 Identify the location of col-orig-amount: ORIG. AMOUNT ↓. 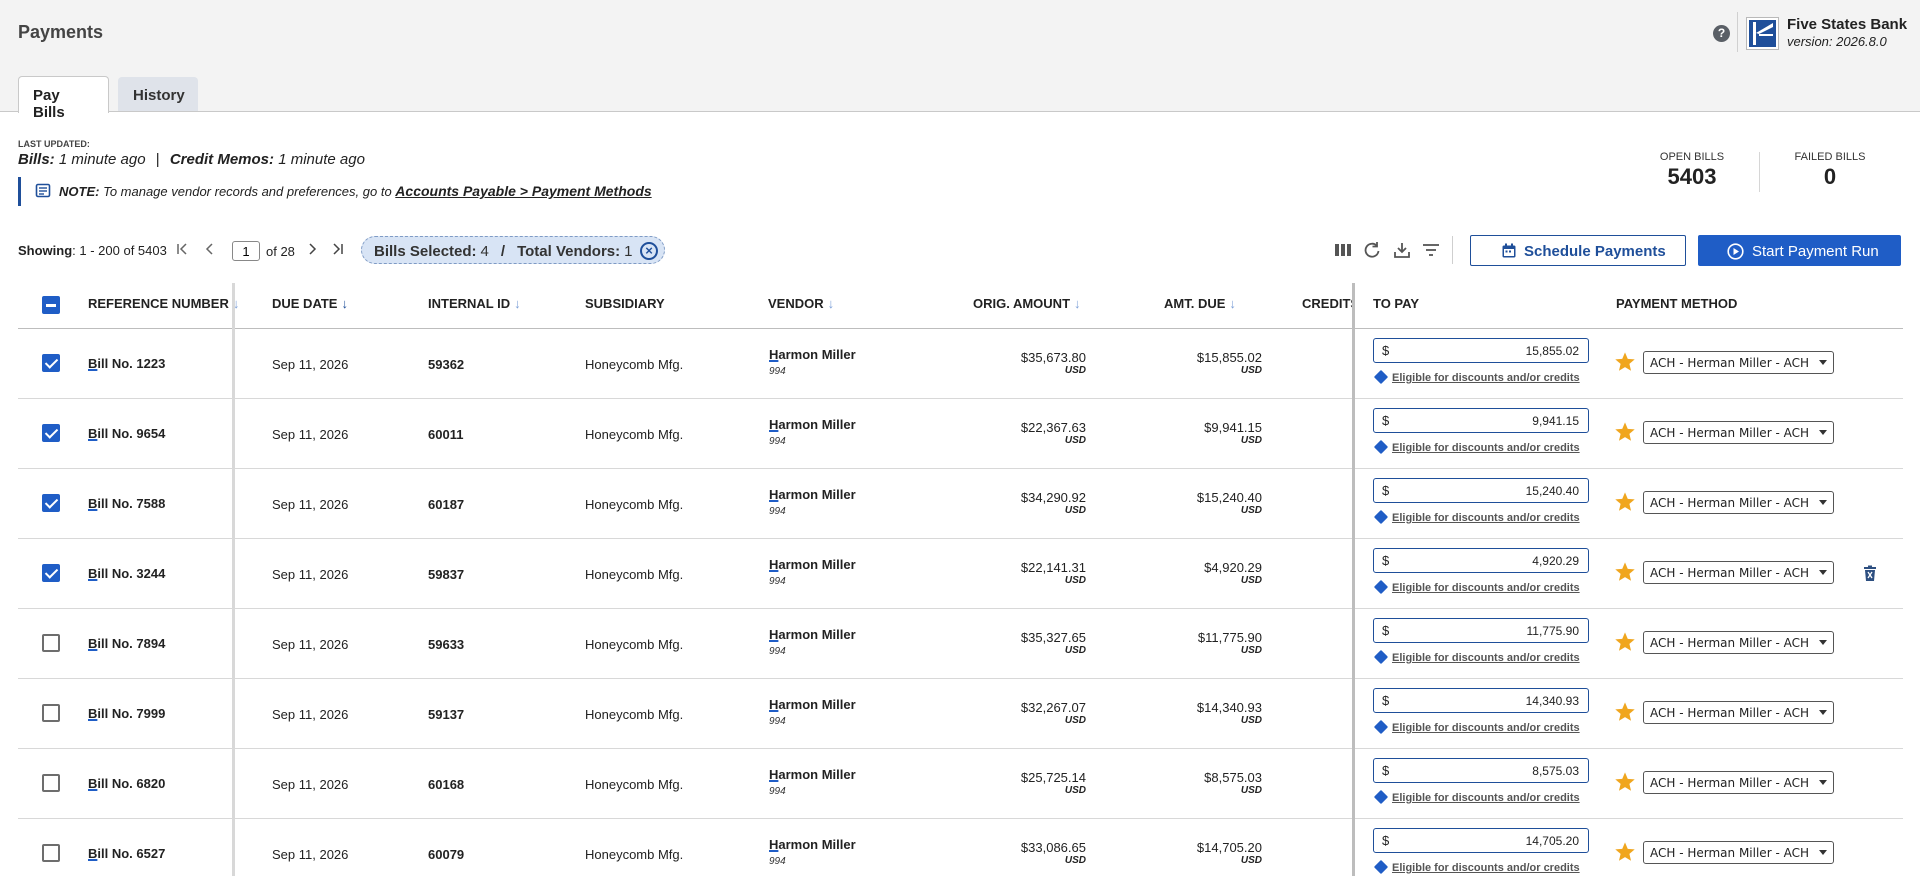
(1027, 303).